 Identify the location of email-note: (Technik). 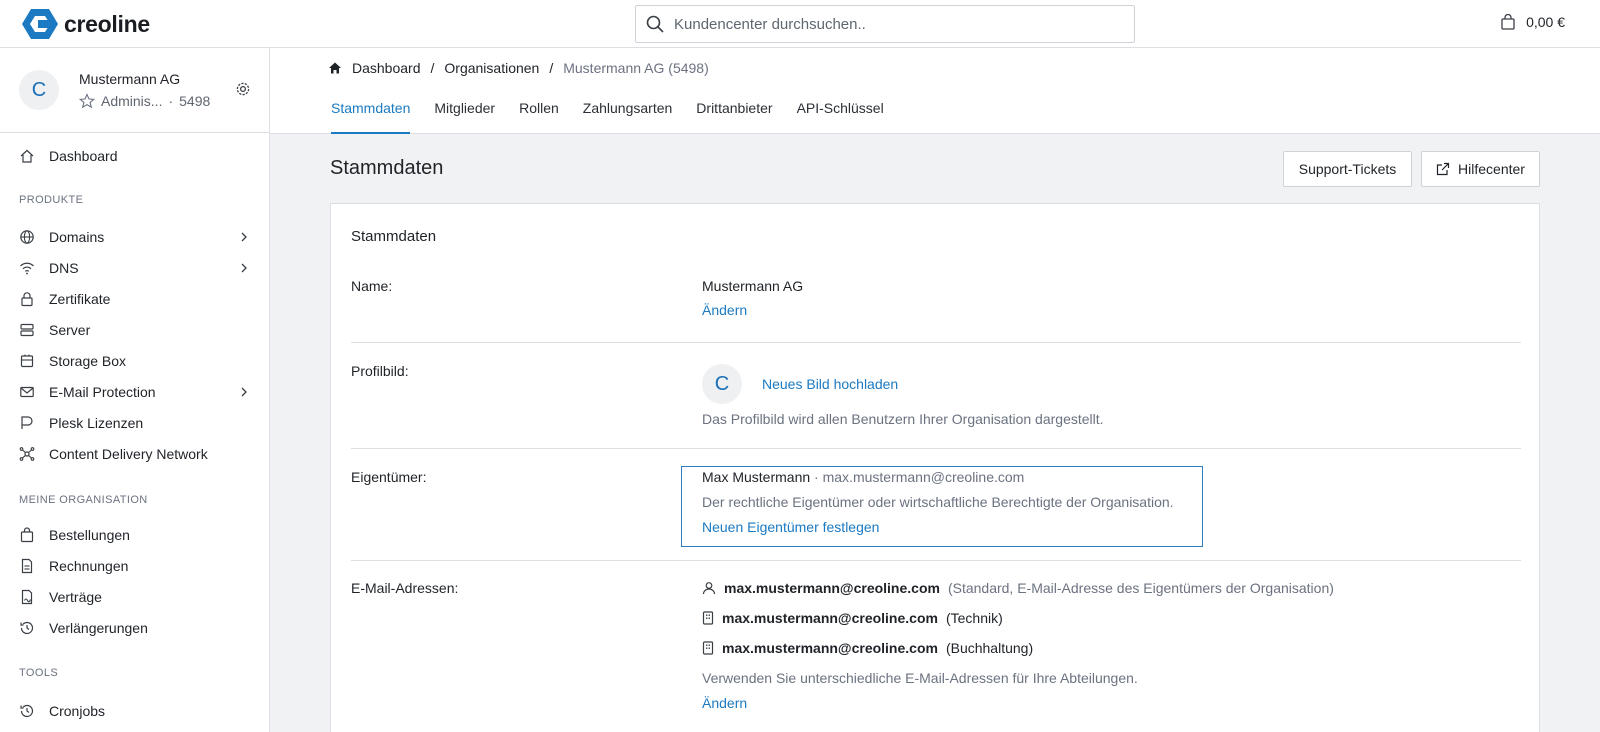
(974, 618).